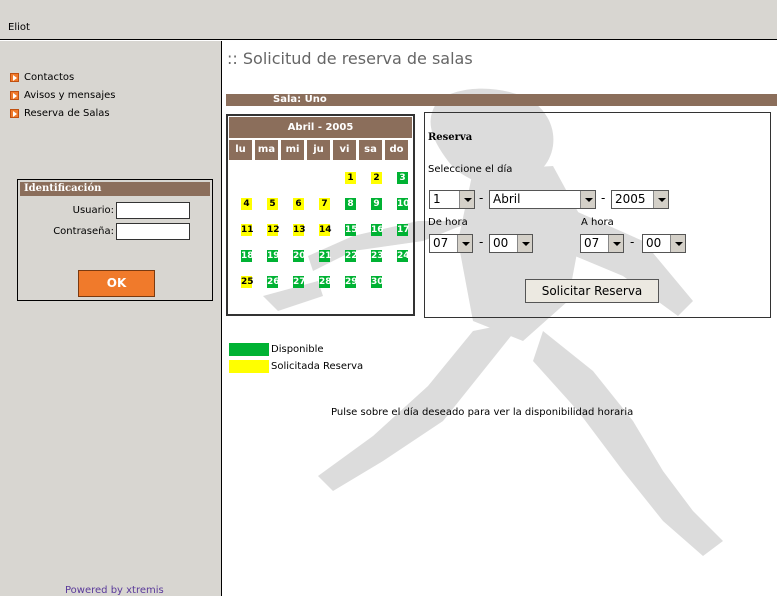 The width and height of the screenshot is (777, 596). Describe the element at coordinates (542, 199) in the screenshot. I see `month-select: Abril` at that location.